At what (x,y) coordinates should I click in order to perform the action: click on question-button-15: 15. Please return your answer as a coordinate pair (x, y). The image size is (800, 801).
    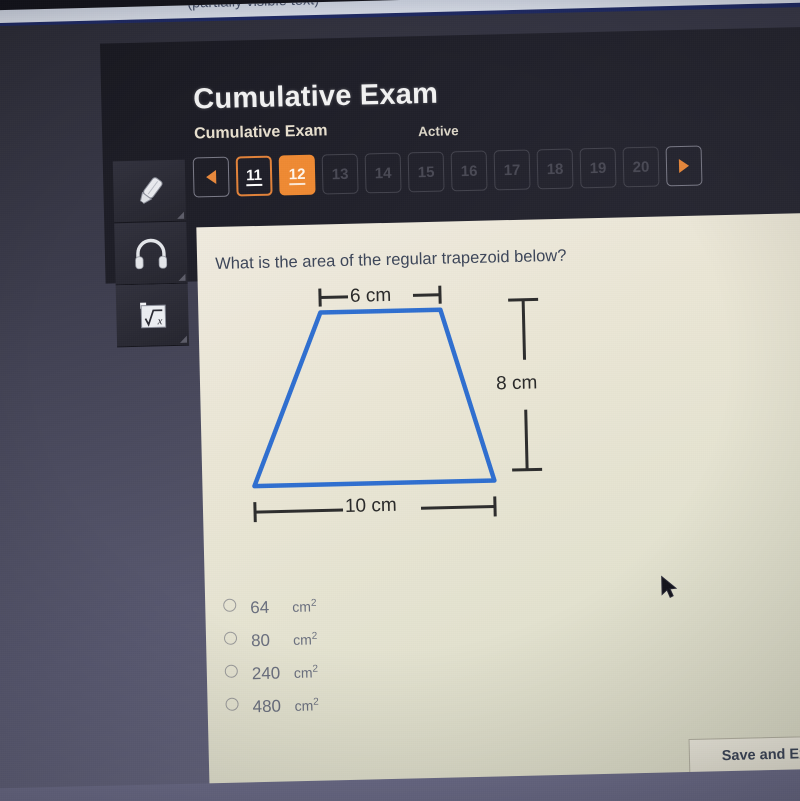
    Looking at the image, I should click on (426, 172).